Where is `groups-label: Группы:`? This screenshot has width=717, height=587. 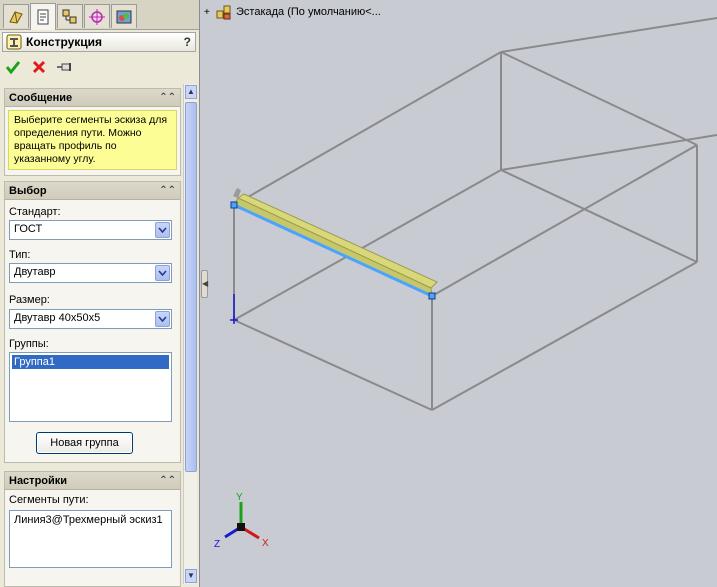 groups-label: Группы: is located at coordinates (29, 344).